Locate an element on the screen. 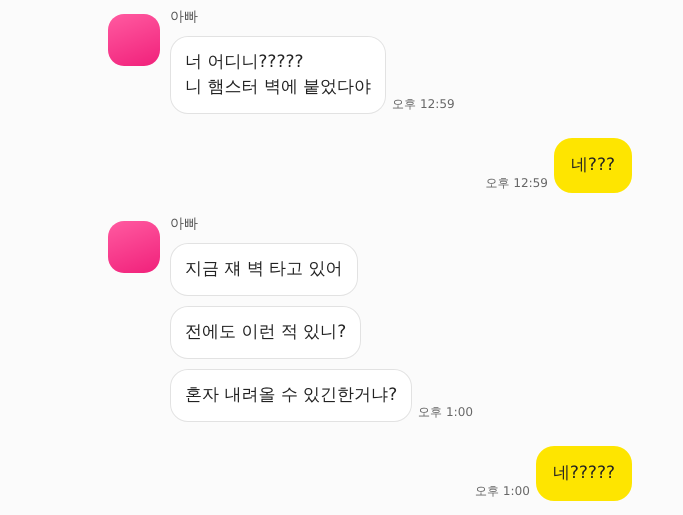  message-bubble: 전에도 이런 적 있니? is located at coordinates (266, 332).